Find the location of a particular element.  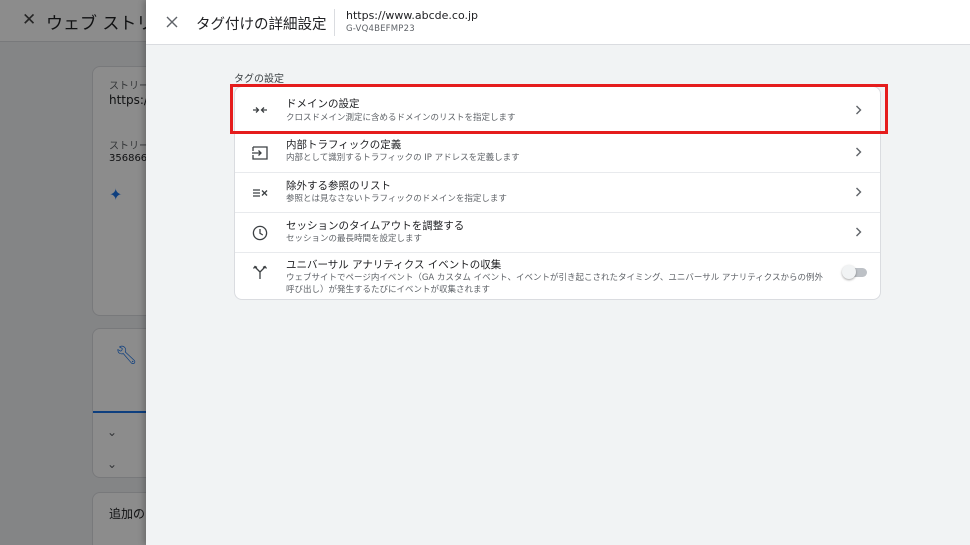

header-divider is located at coordinates (334, 22).